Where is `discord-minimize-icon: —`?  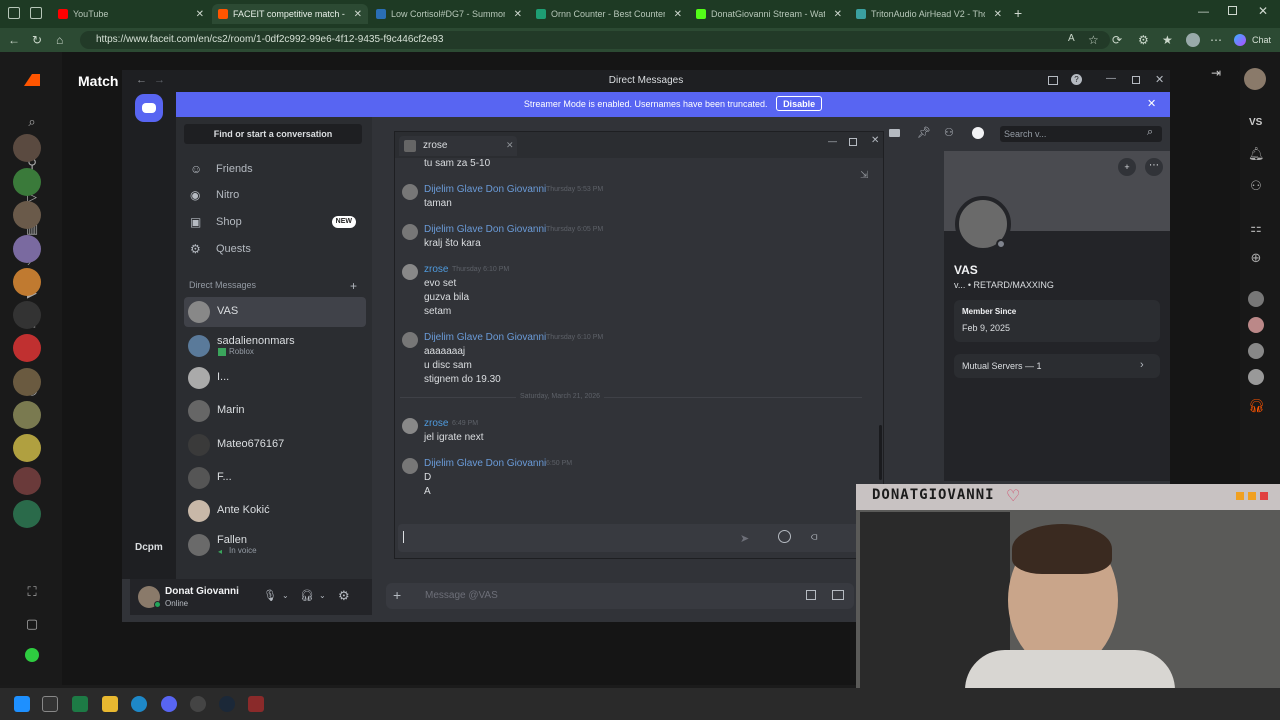 discord-minimize-icon: — is located at coordinates (1111, 78).